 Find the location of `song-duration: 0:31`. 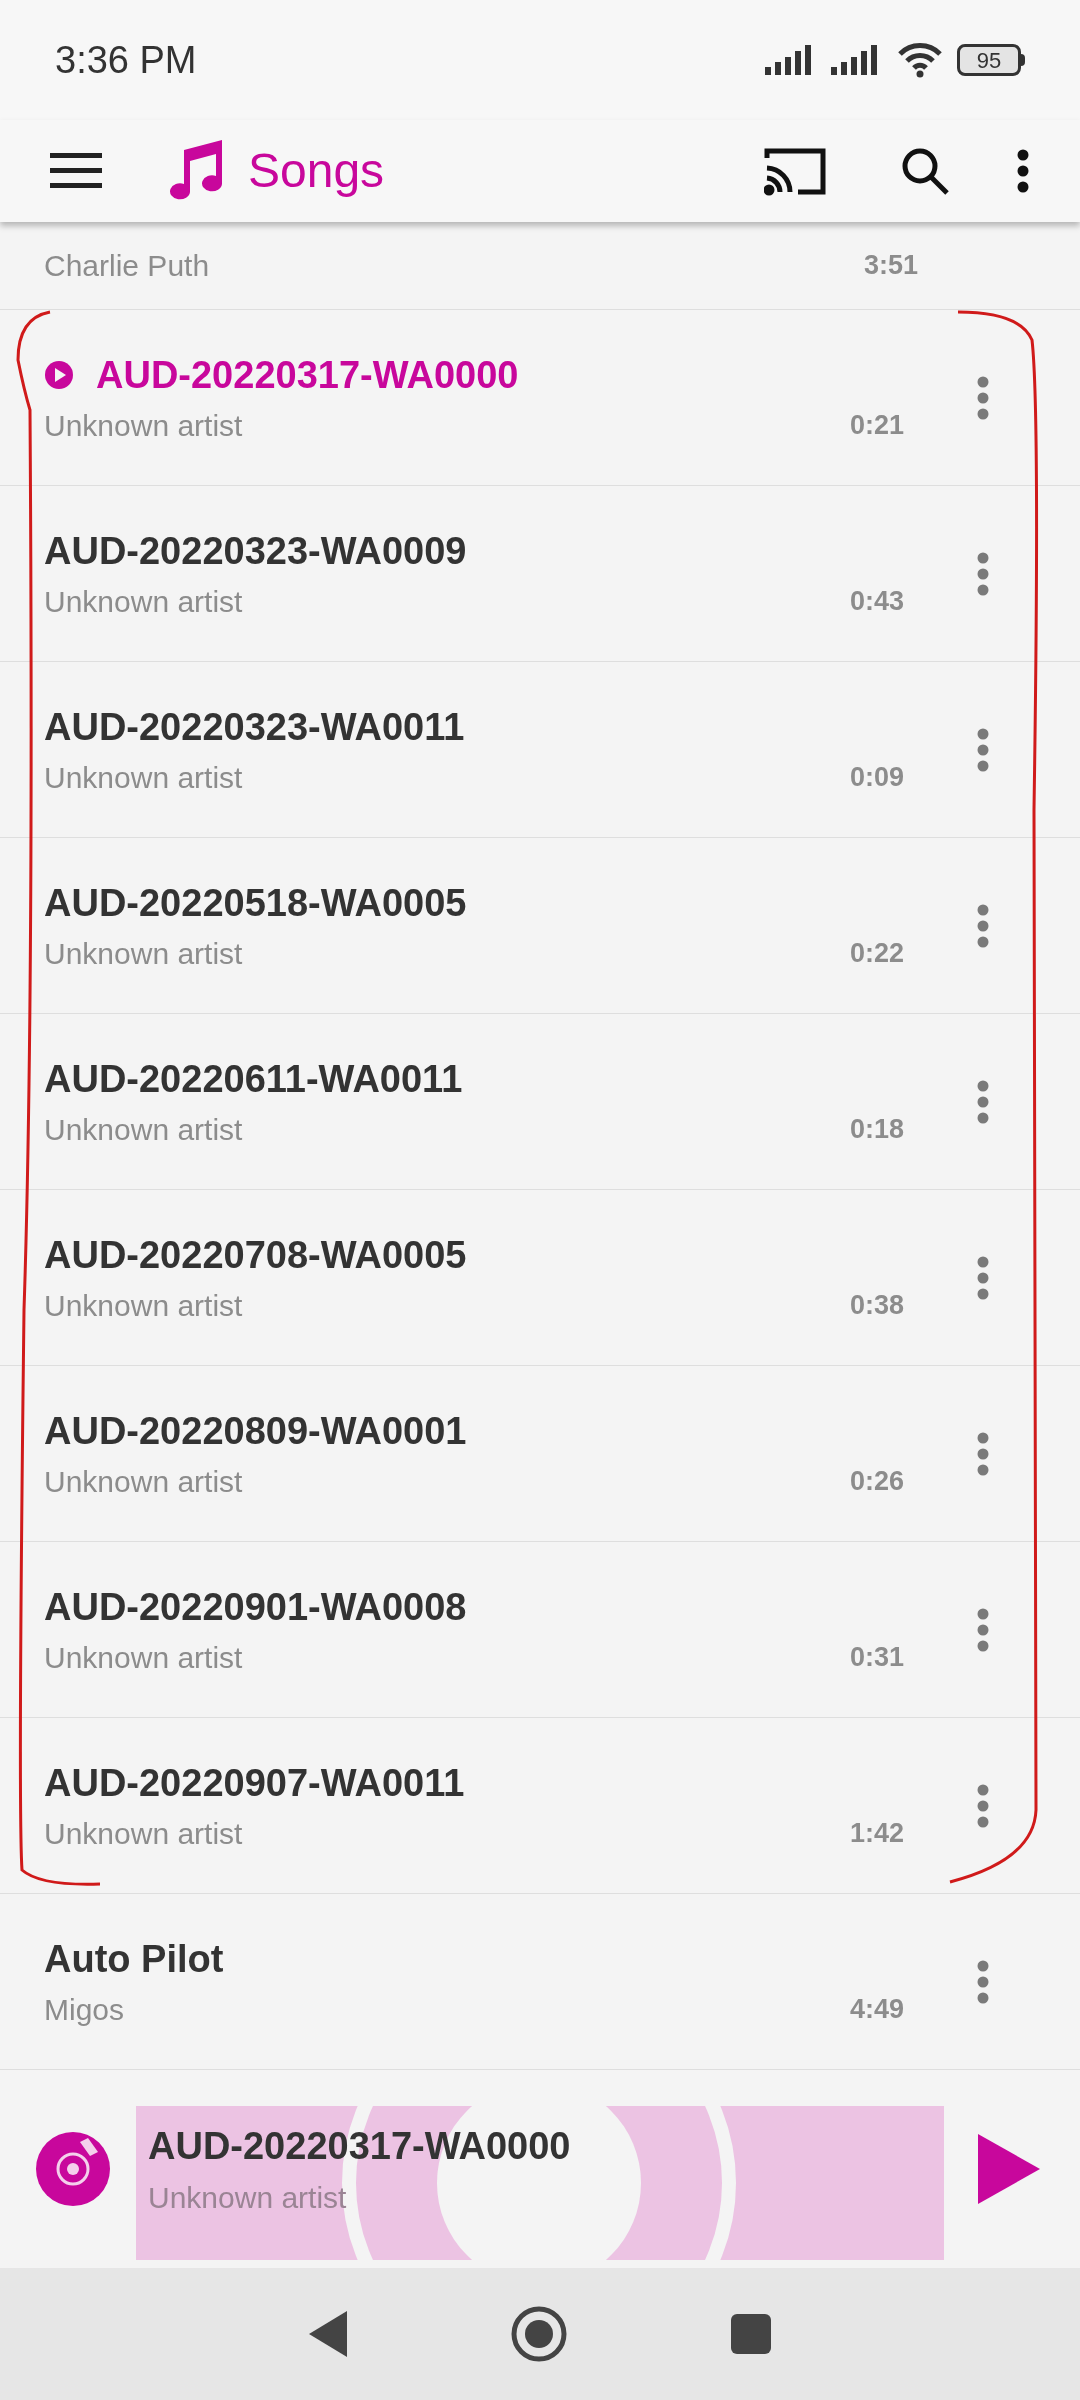

song-duration: 0:31 is located at coordinates (876, 1658).